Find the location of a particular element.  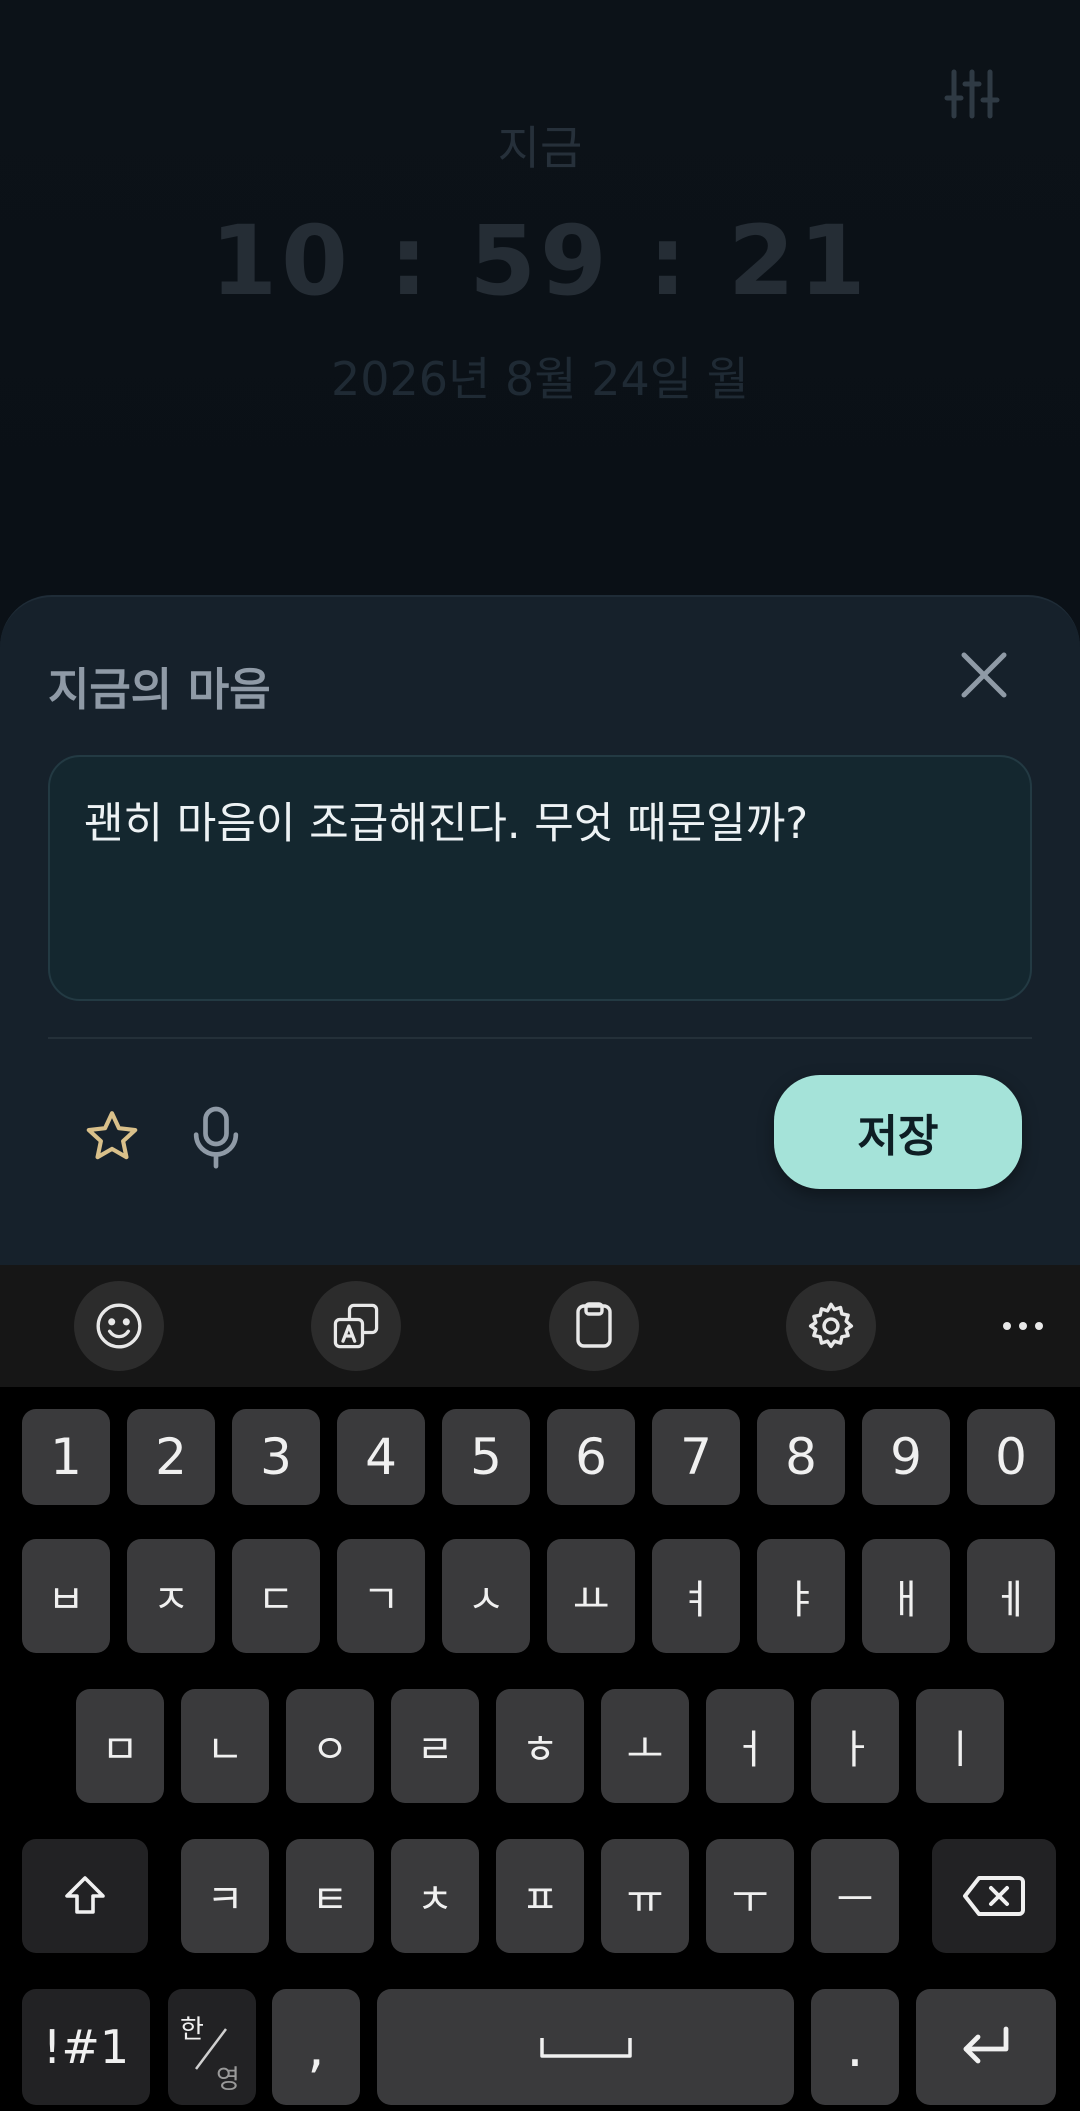

more-icon is located at coordinates (1023, 1326).